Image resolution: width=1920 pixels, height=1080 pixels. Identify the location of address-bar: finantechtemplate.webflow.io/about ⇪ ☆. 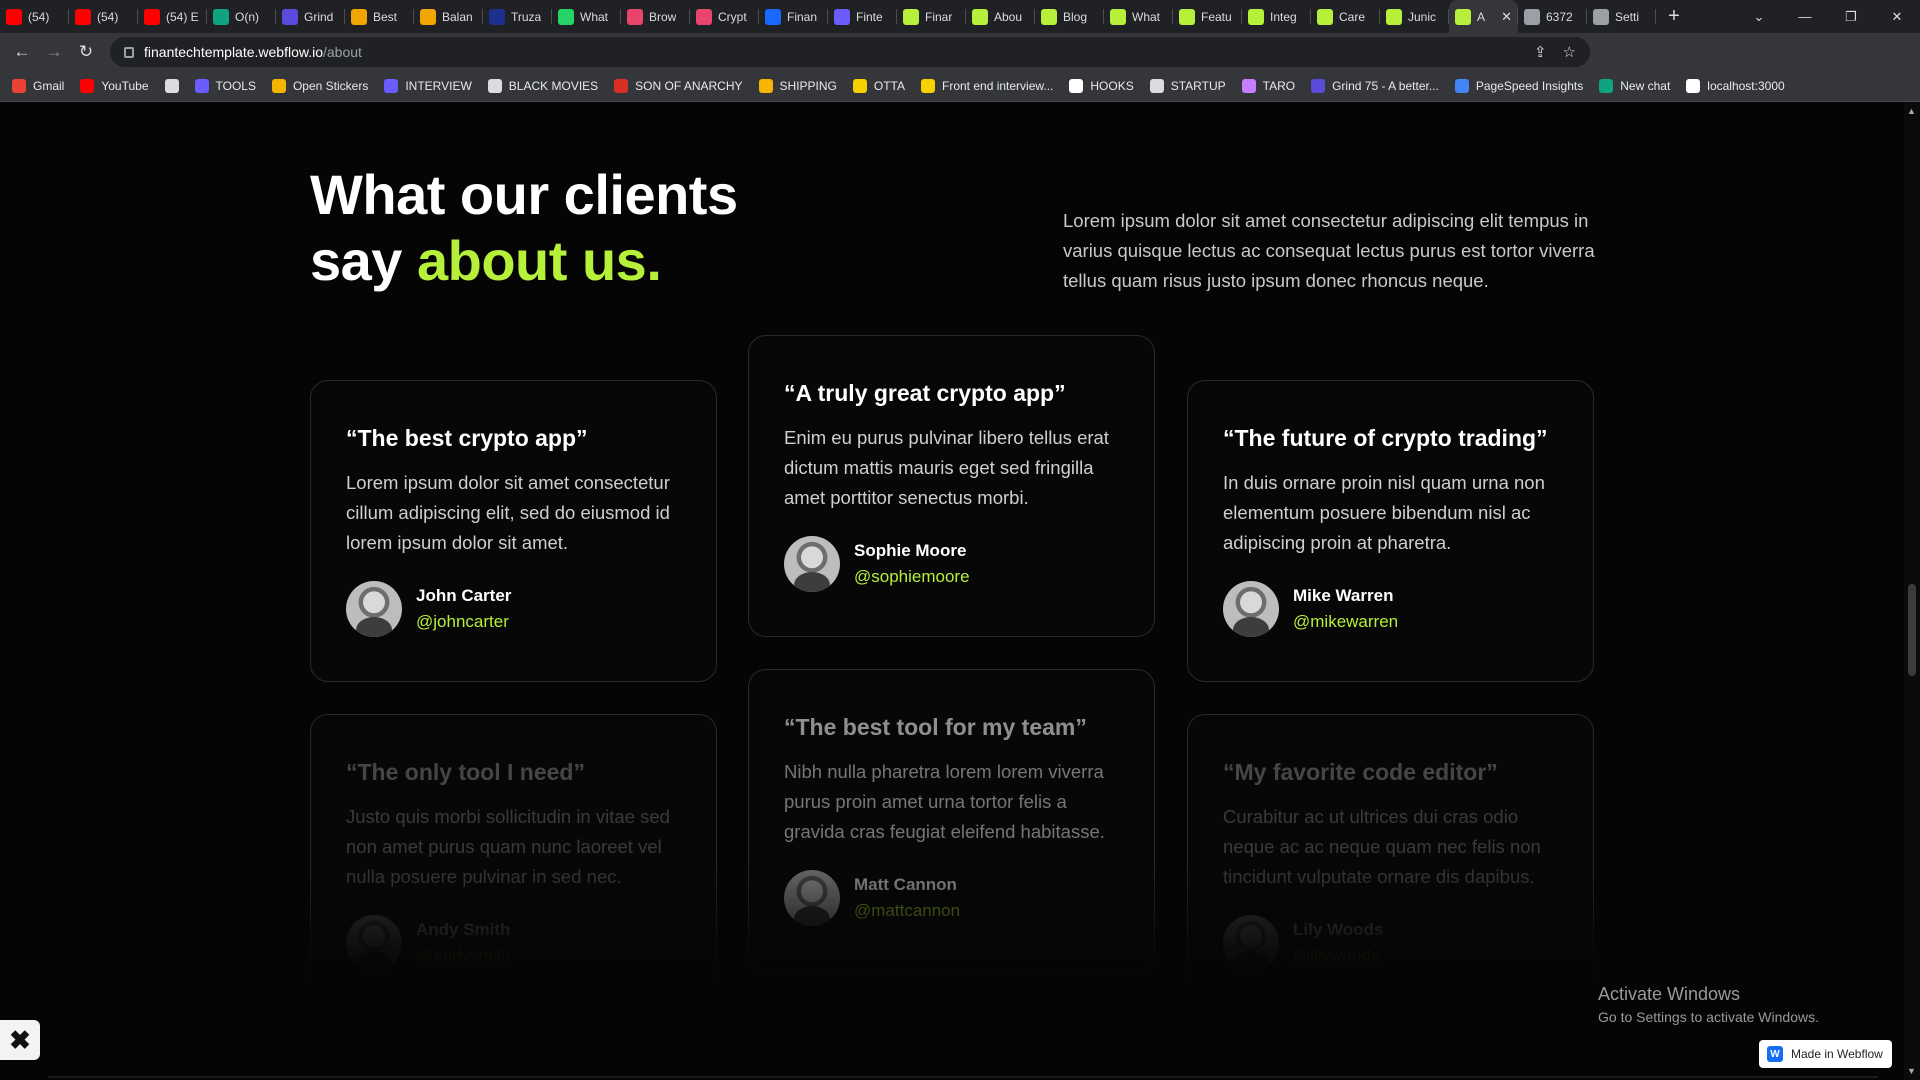
(850, 52).